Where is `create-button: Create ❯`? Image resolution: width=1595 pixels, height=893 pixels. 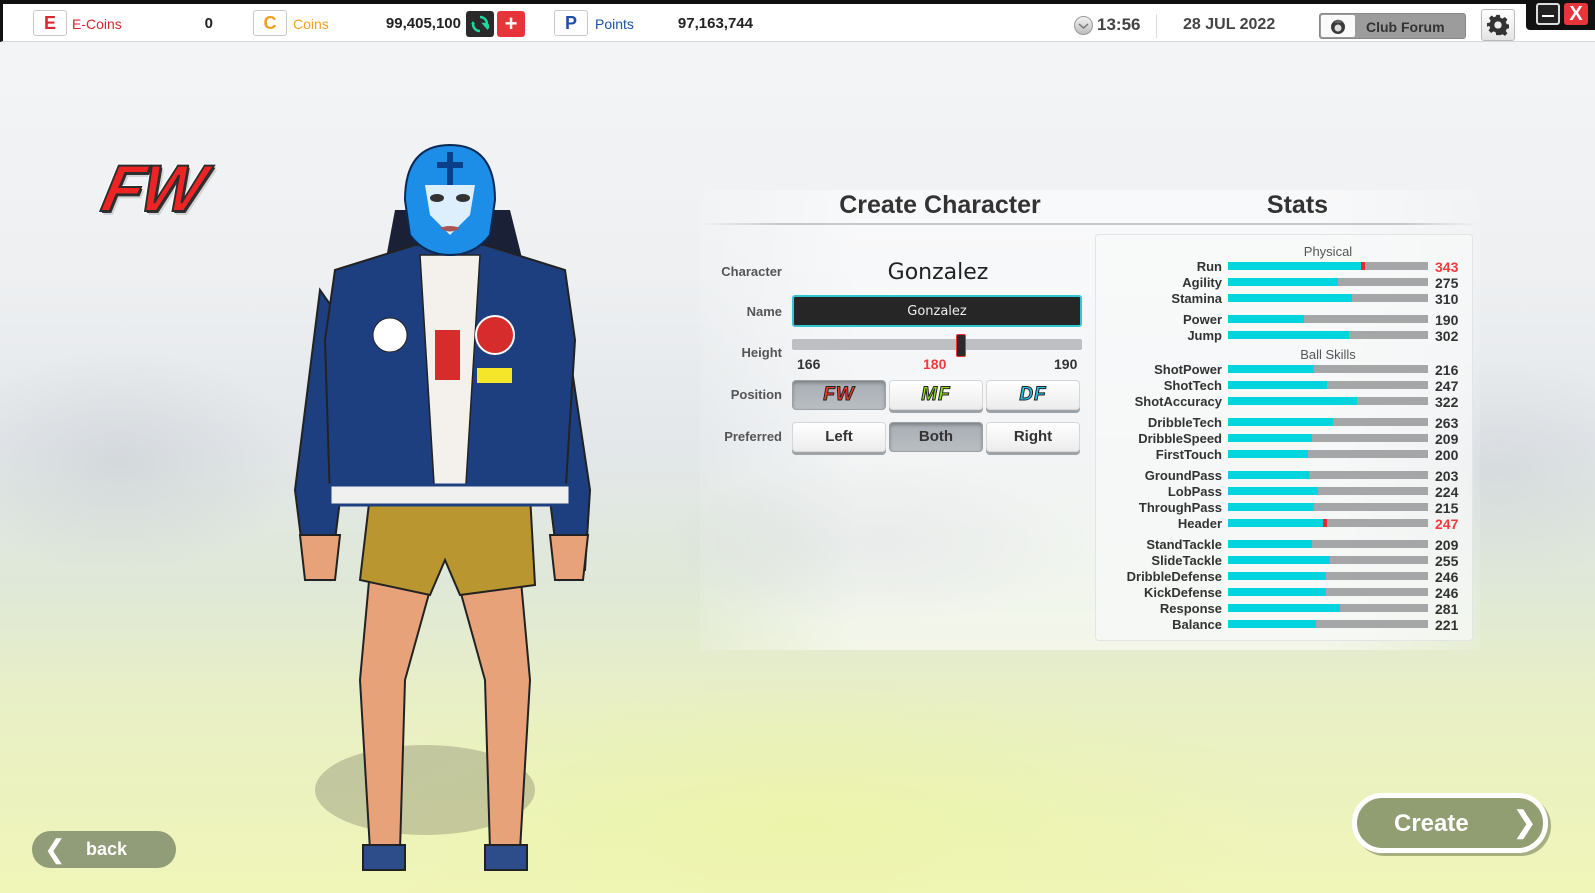 create-button: Create ❯ is located at coordinates (1450, 823).